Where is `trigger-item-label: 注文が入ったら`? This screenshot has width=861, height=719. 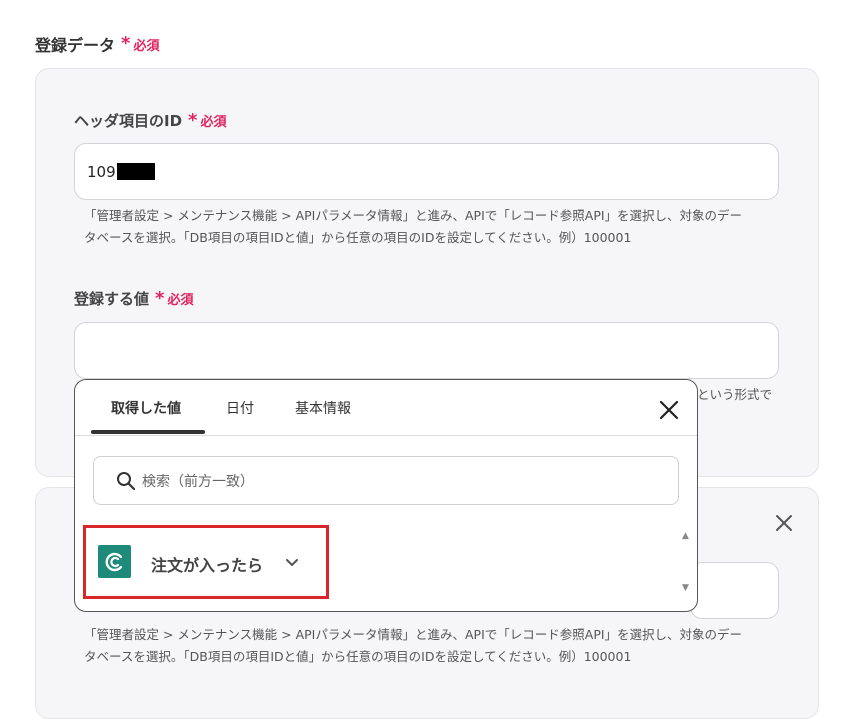
trigger-item-label: 注文が入ったら is located at coordinates (207, 565).